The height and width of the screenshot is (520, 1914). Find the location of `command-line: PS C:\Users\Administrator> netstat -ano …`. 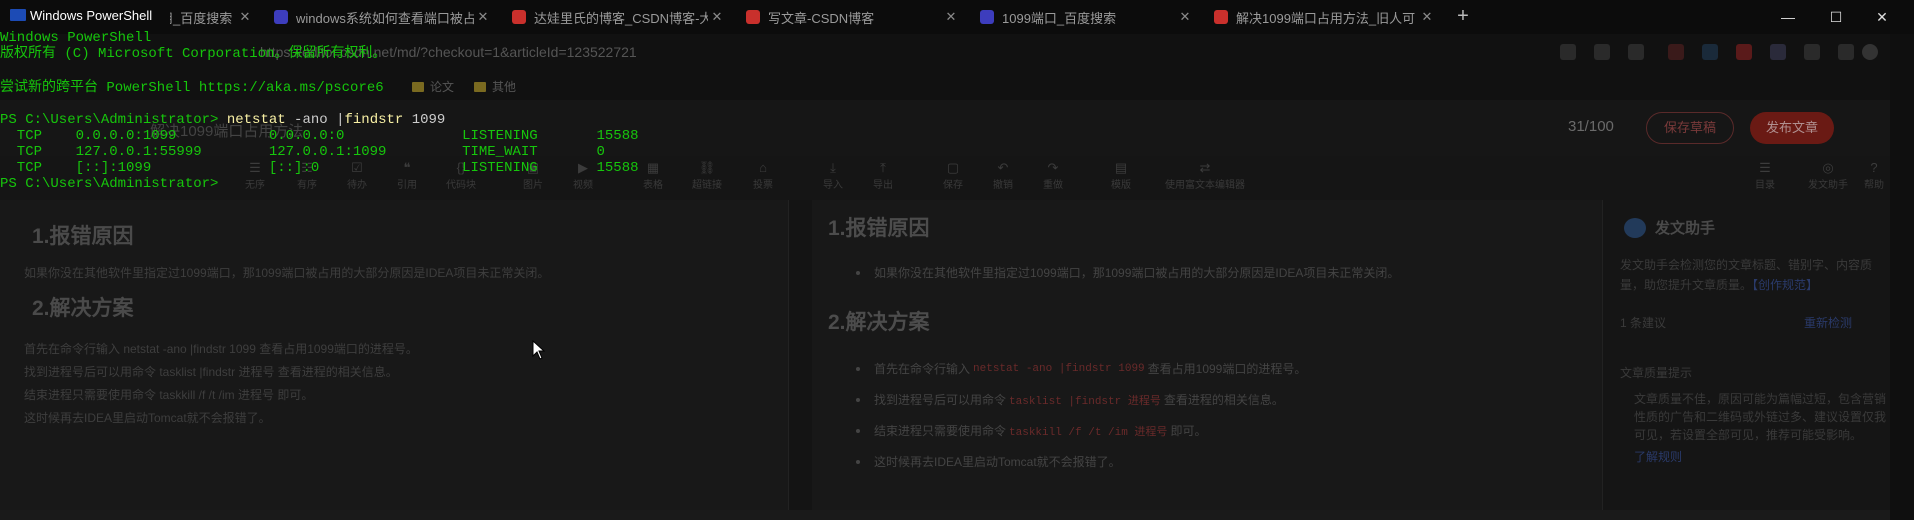

command-line: PS C:\Users\Administrator> netstat -ano … is located at coordinates (222, 120).